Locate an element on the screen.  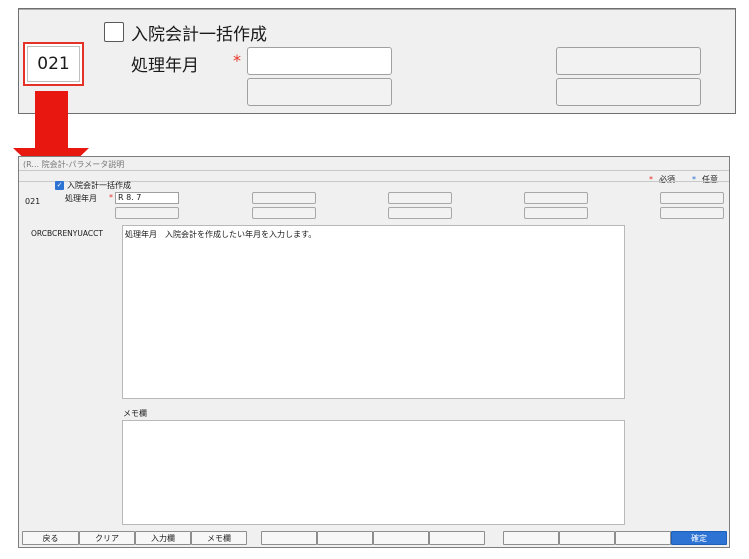
field-col2-row1 is located at coordinates (284, 198).